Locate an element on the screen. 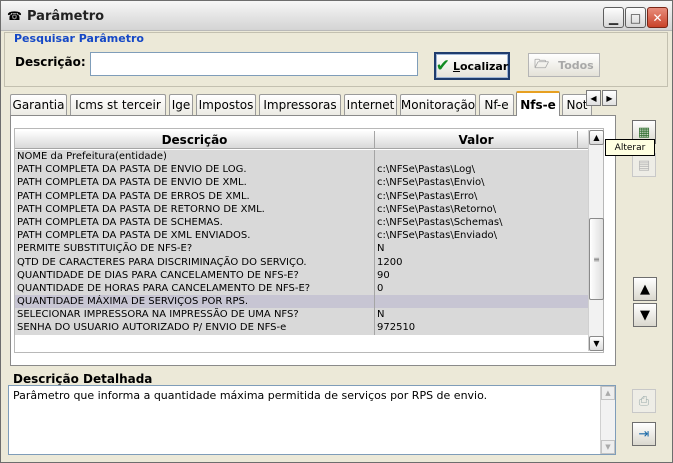 The height and width of the screenshot is (463, 673). detail-scroll-down-button: ▼ is located at coordinates (608, 447).